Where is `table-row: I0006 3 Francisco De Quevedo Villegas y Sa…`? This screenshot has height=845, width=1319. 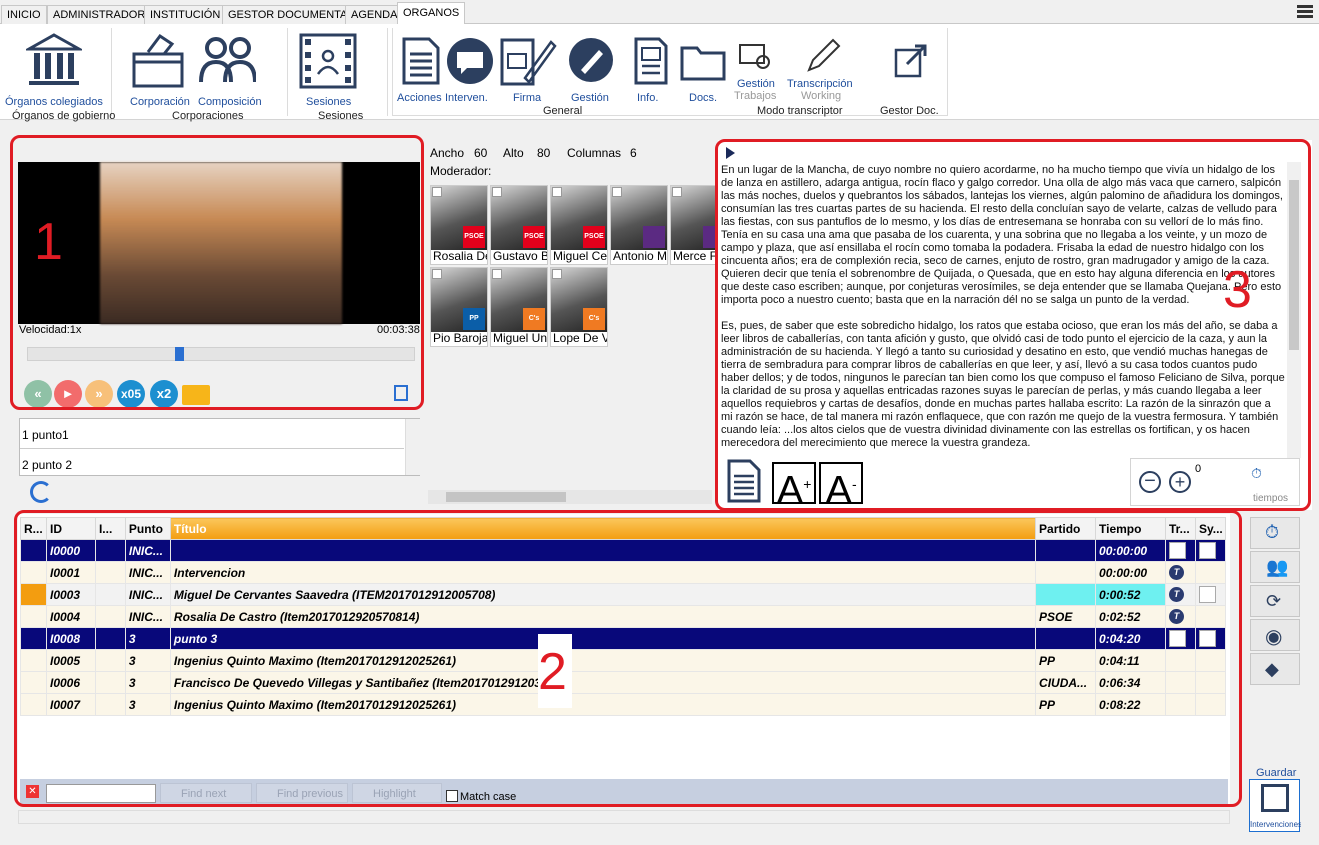 table-row: I0006 3 Francisco De Quevedo Villegas y Sa… is located at coordinates (623, 682).